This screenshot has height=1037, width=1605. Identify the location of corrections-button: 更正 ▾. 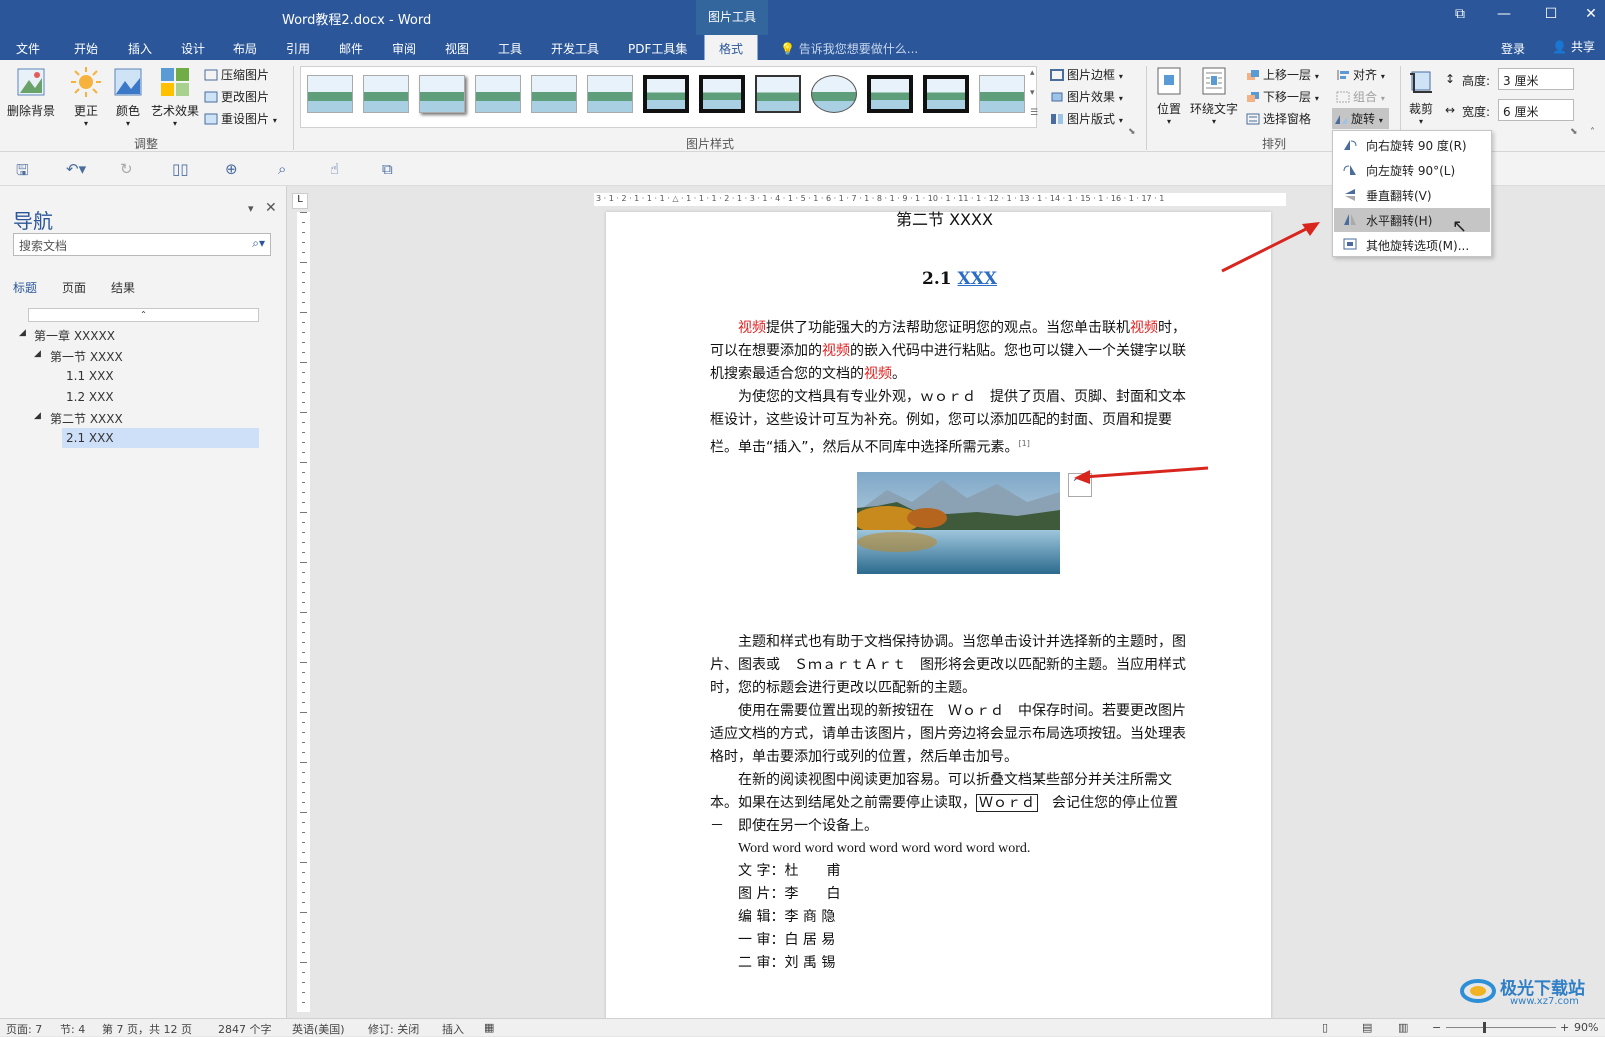
(86, 97).